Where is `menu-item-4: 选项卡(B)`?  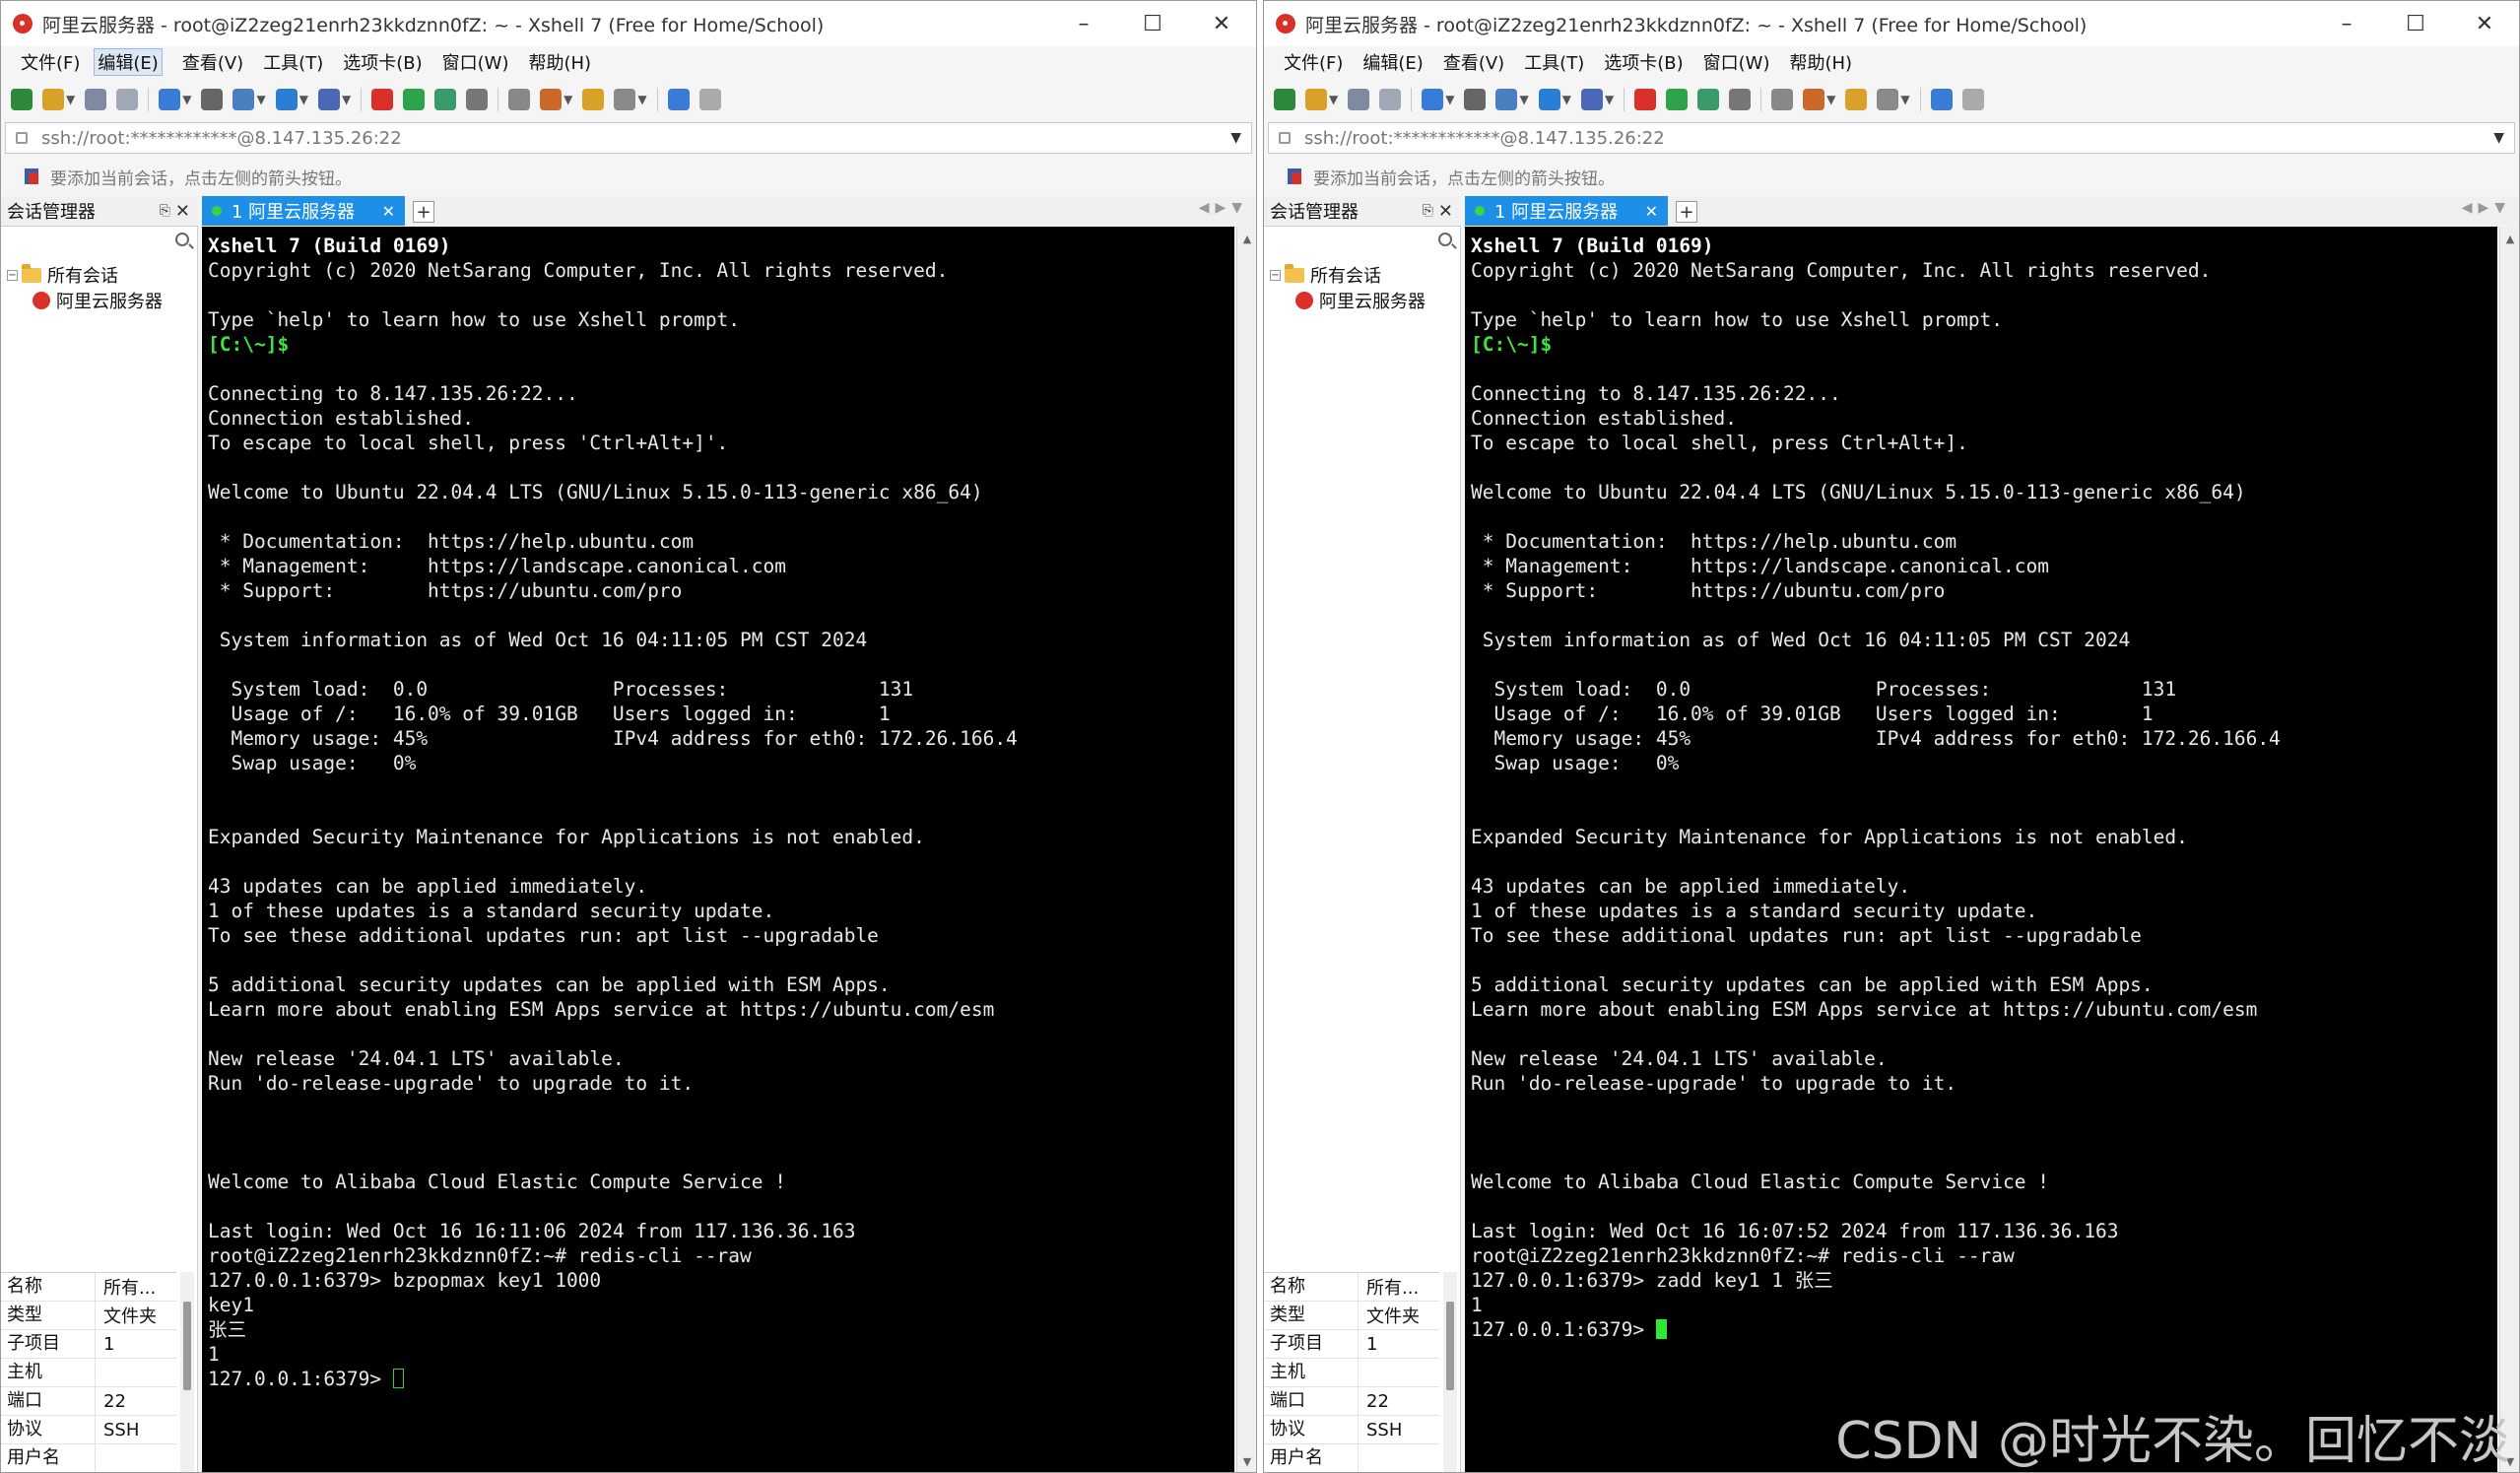 menu-item-4: 选项卡(B) is located at coordinates (1643, 62).